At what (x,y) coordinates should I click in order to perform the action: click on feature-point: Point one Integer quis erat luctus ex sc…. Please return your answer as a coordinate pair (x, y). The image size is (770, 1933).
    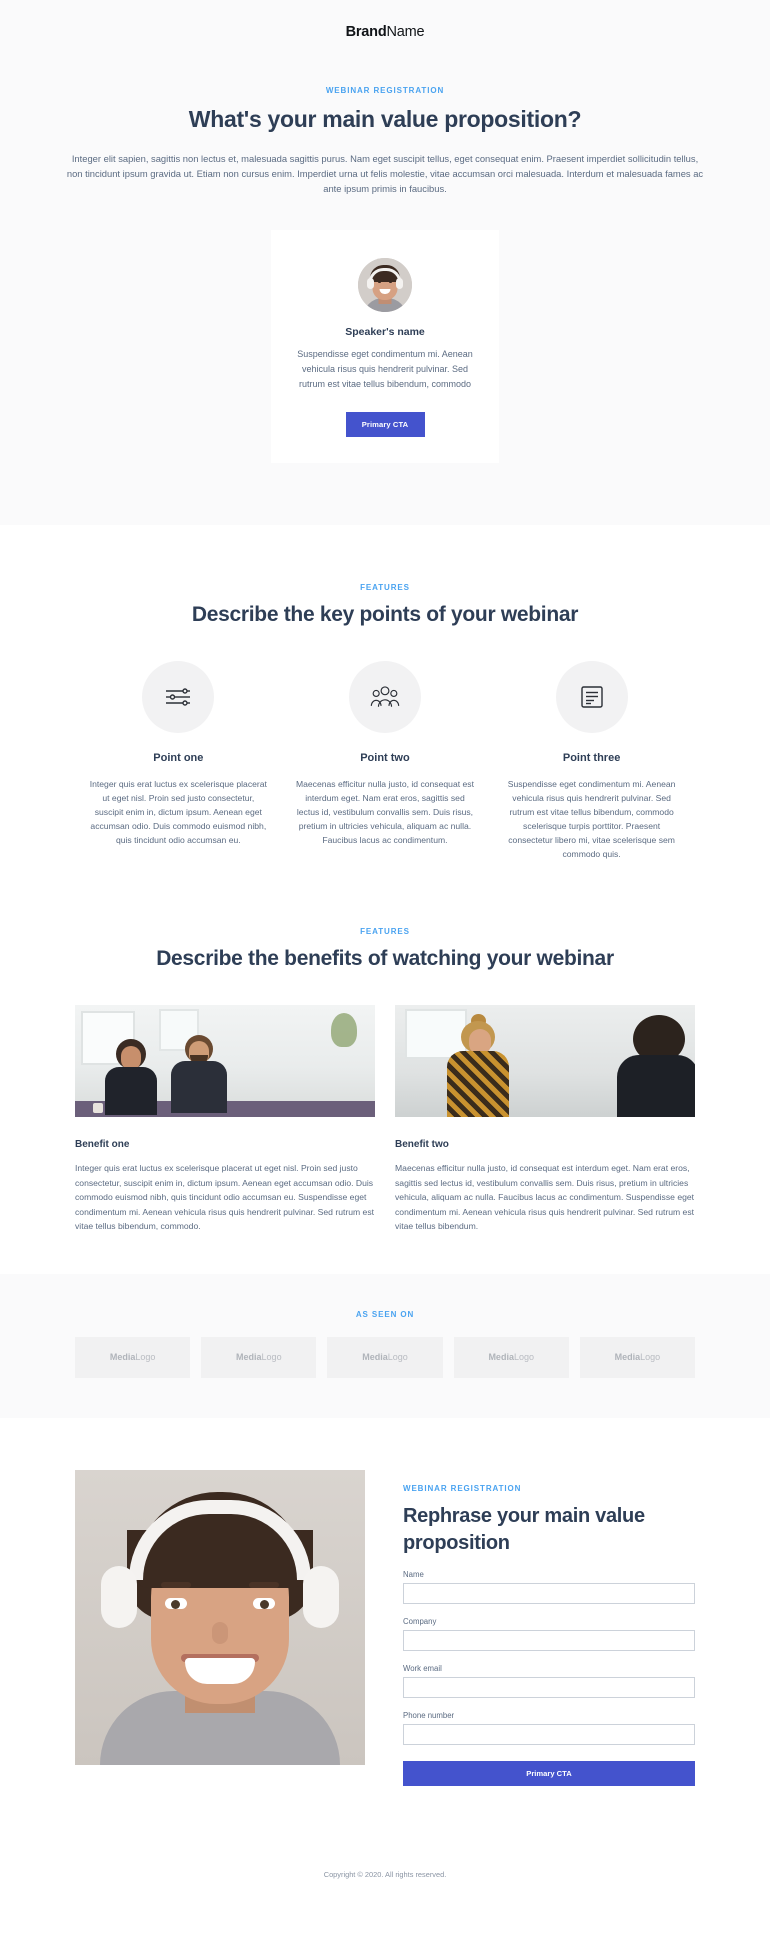
    Looking at the image, I should click on (178, 761).